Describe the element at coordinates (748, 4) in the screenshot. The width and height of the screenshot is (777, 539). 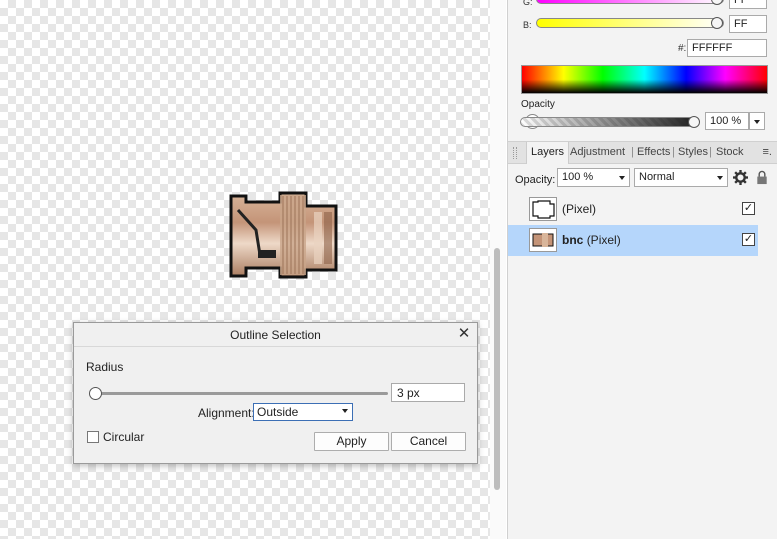
I see `g-channel-input: FF` at that location.